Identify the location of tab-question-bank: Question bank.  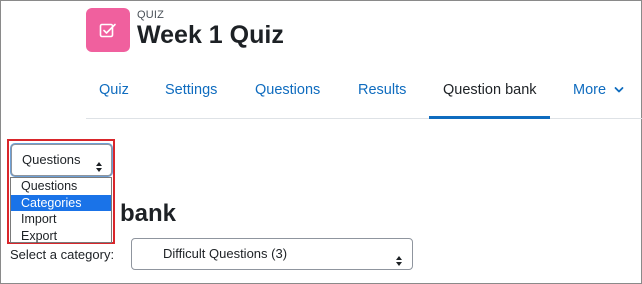
(490, 91).